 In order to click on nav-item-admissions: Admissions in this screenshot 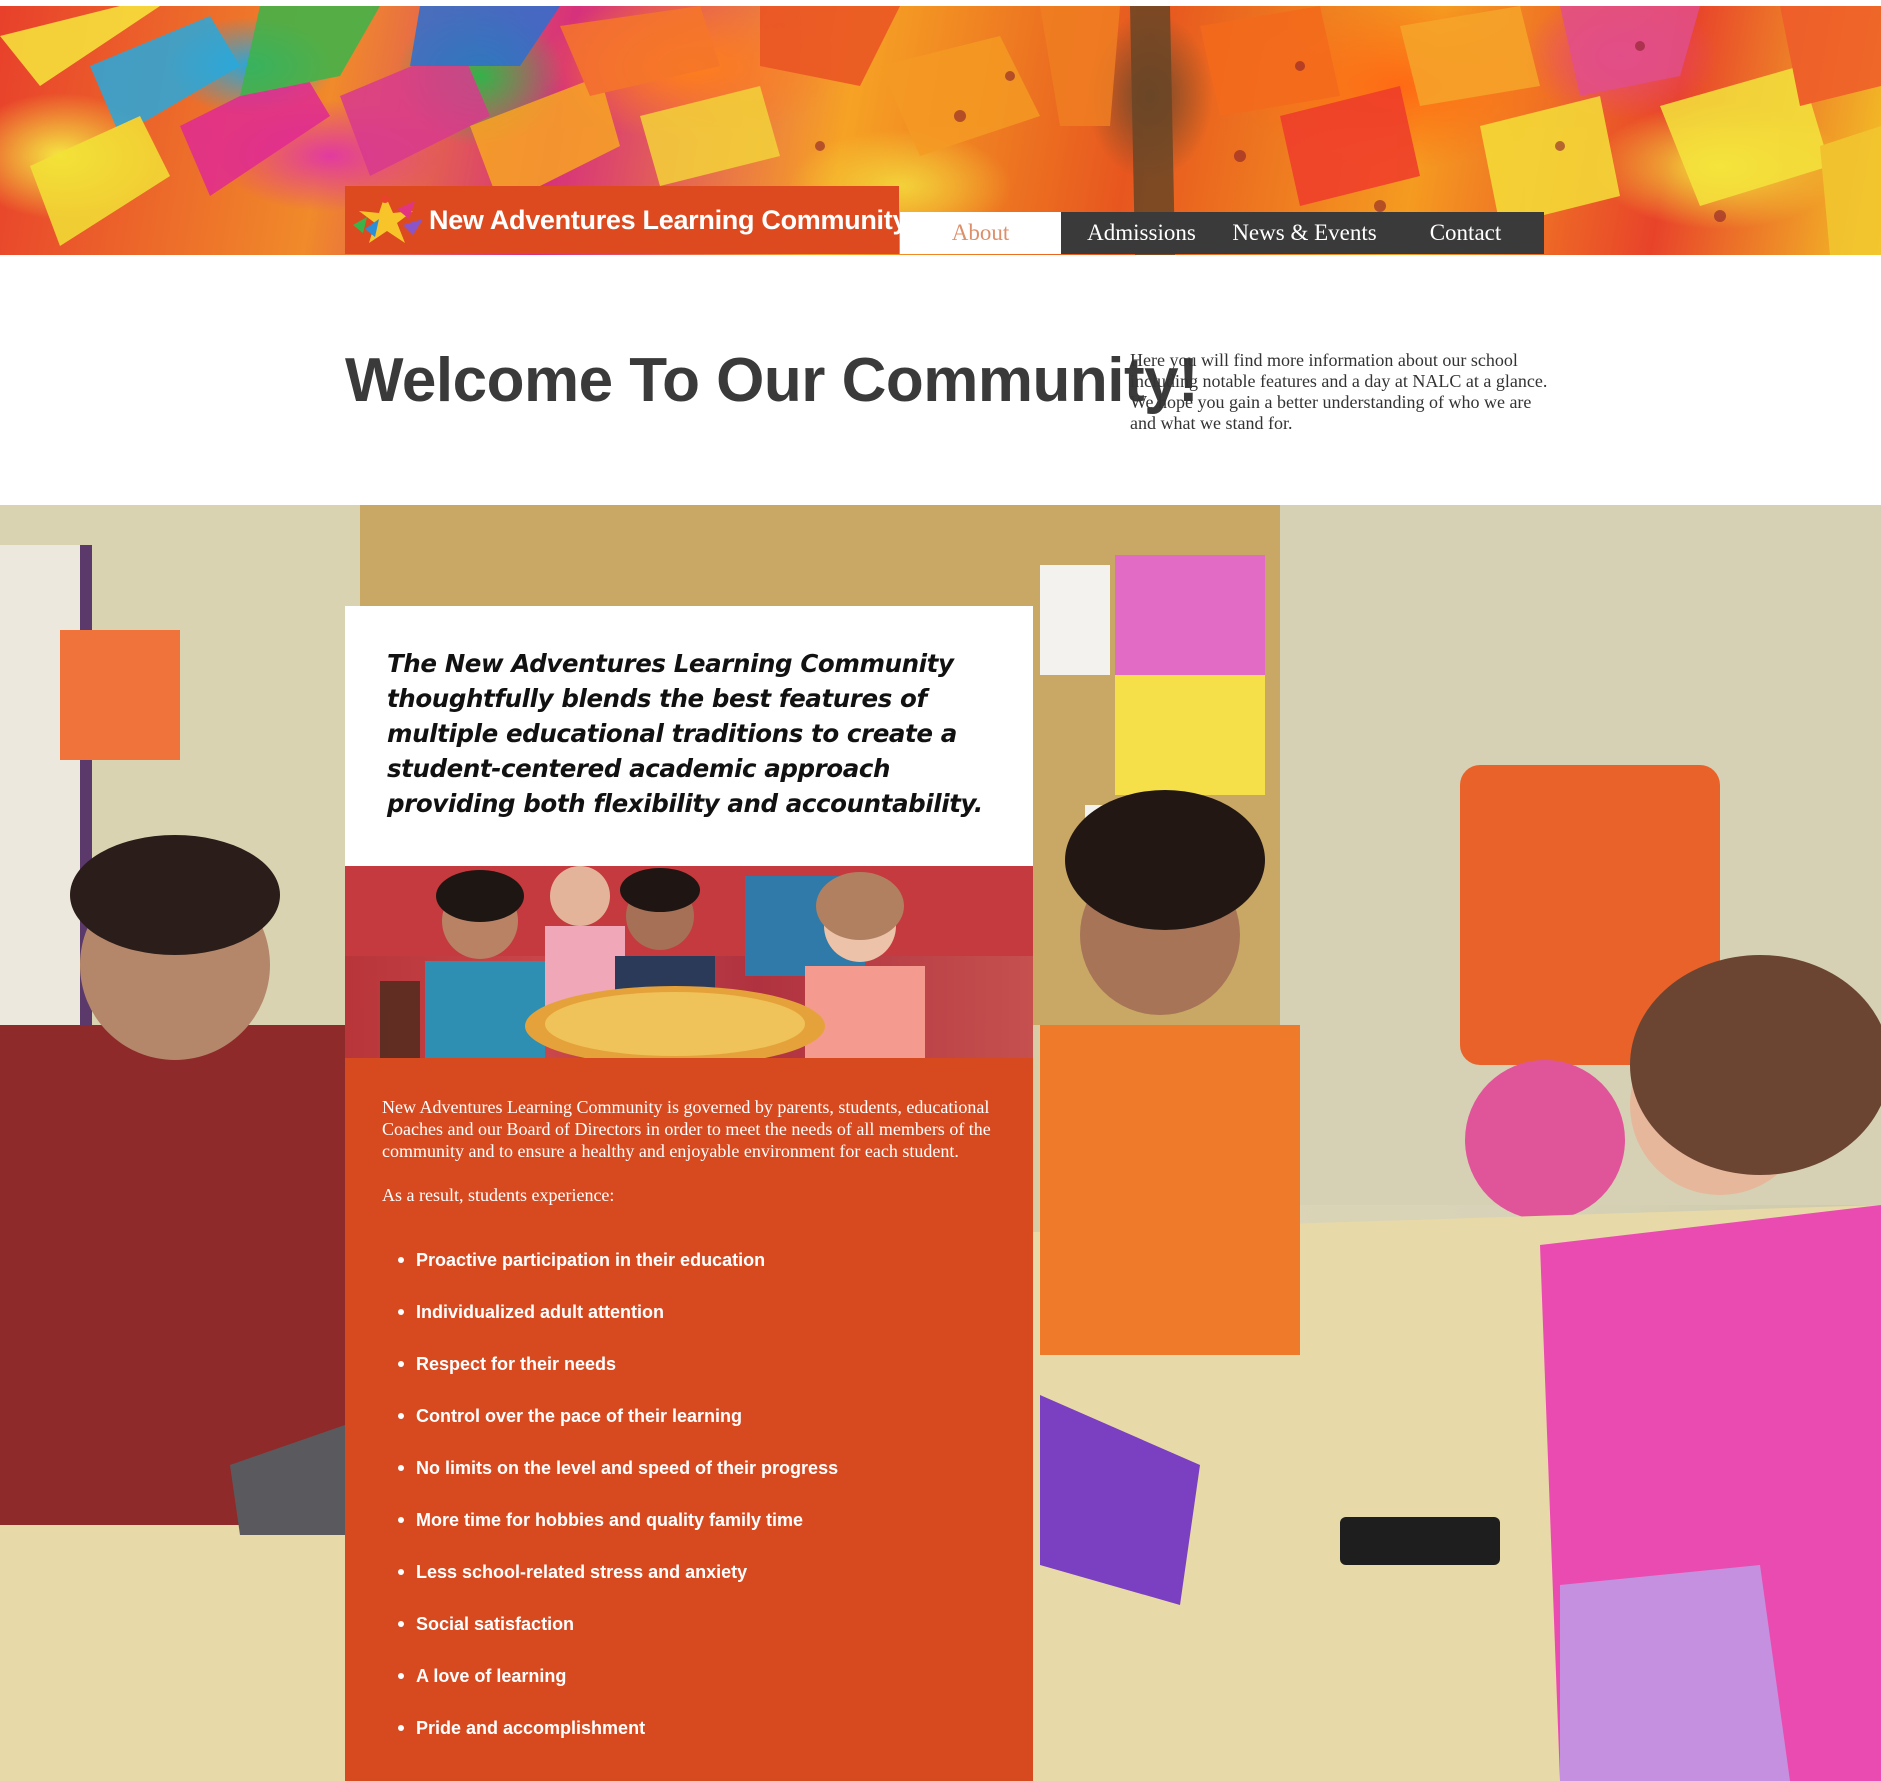, I will do `click(1141, 233)`.